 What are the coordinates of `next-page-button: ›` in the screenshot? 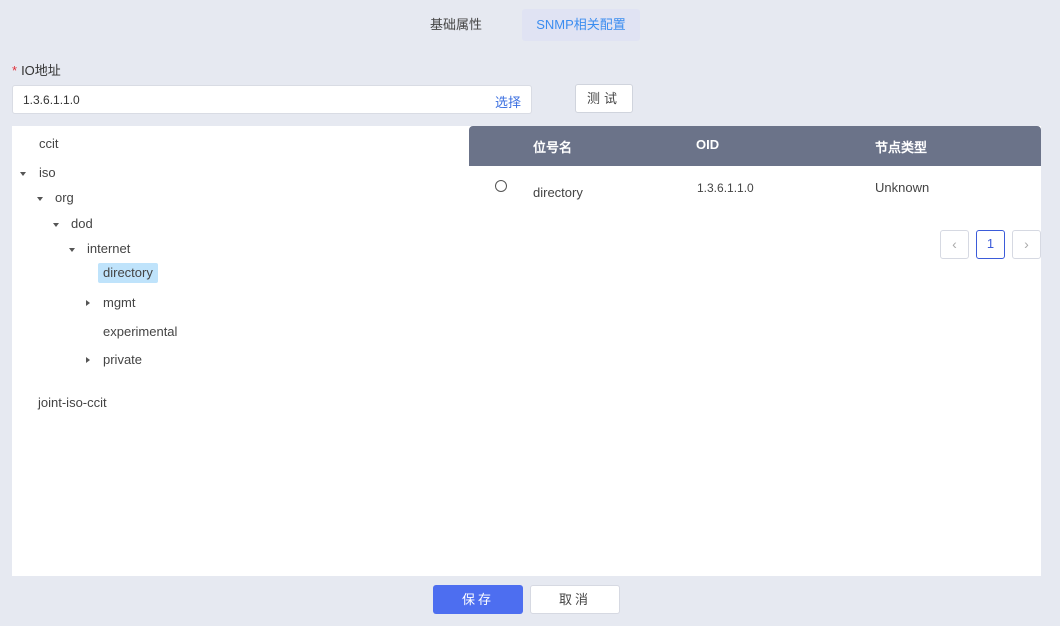 It's located at (1026, 244).